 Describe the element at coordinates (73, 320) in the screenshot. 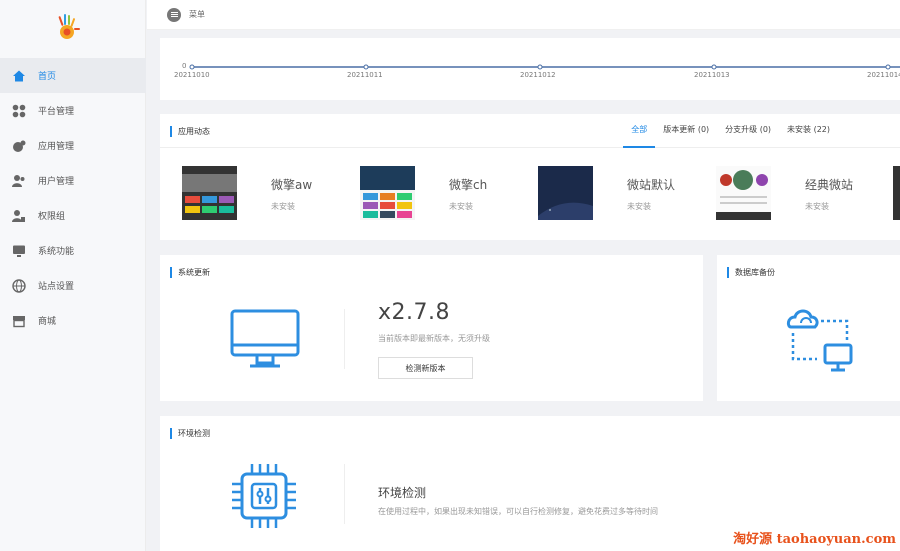

I see `sidebar-item-store: 商城` at that location.